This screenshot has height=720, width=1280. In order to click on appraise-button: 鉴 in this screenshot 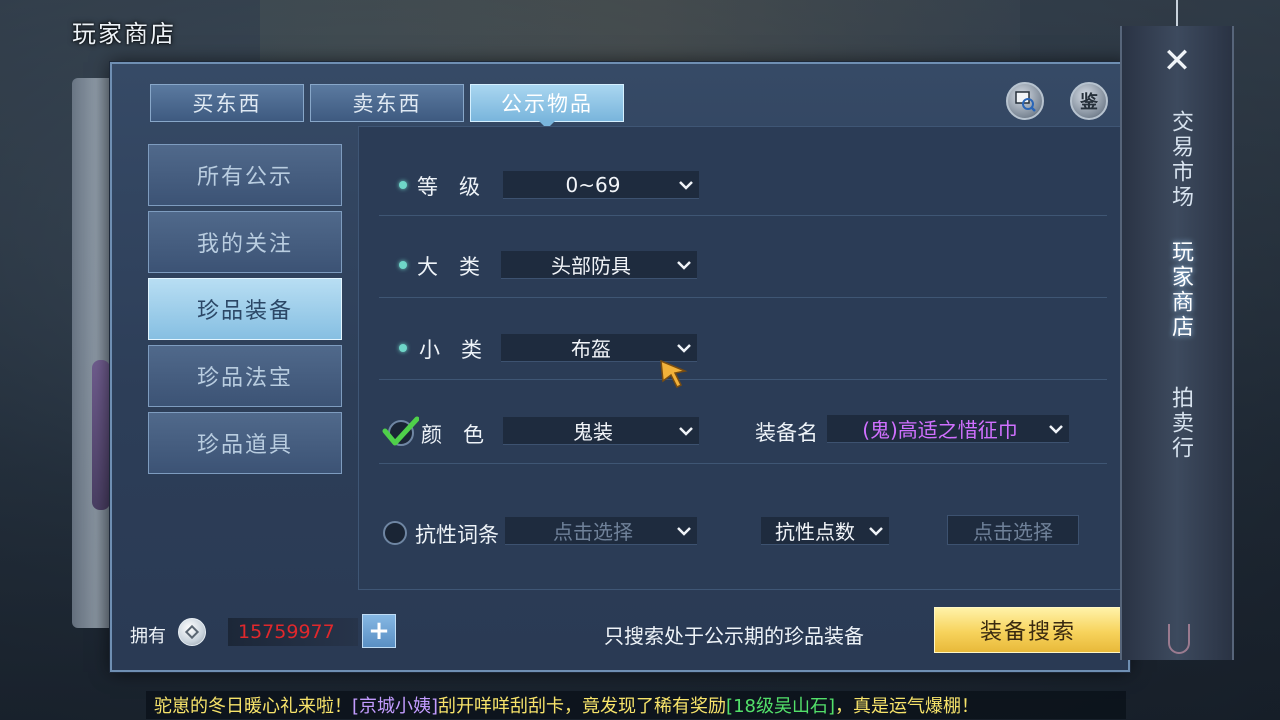, I will do `click(1089, 101)`.